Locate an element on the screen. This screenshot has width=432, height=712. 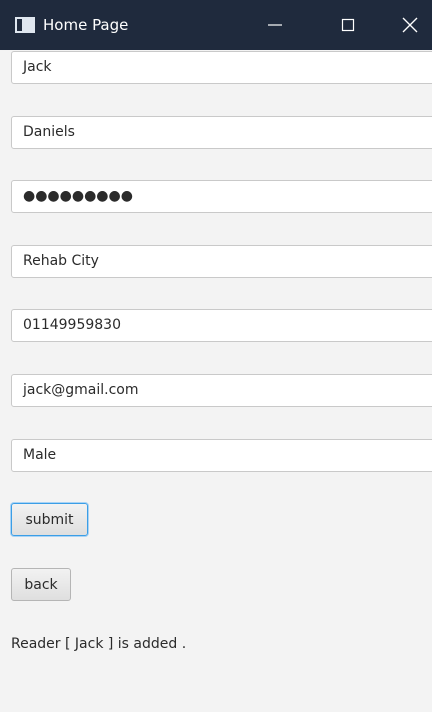
window-title: Home Page is located at coordinates (86, 25).